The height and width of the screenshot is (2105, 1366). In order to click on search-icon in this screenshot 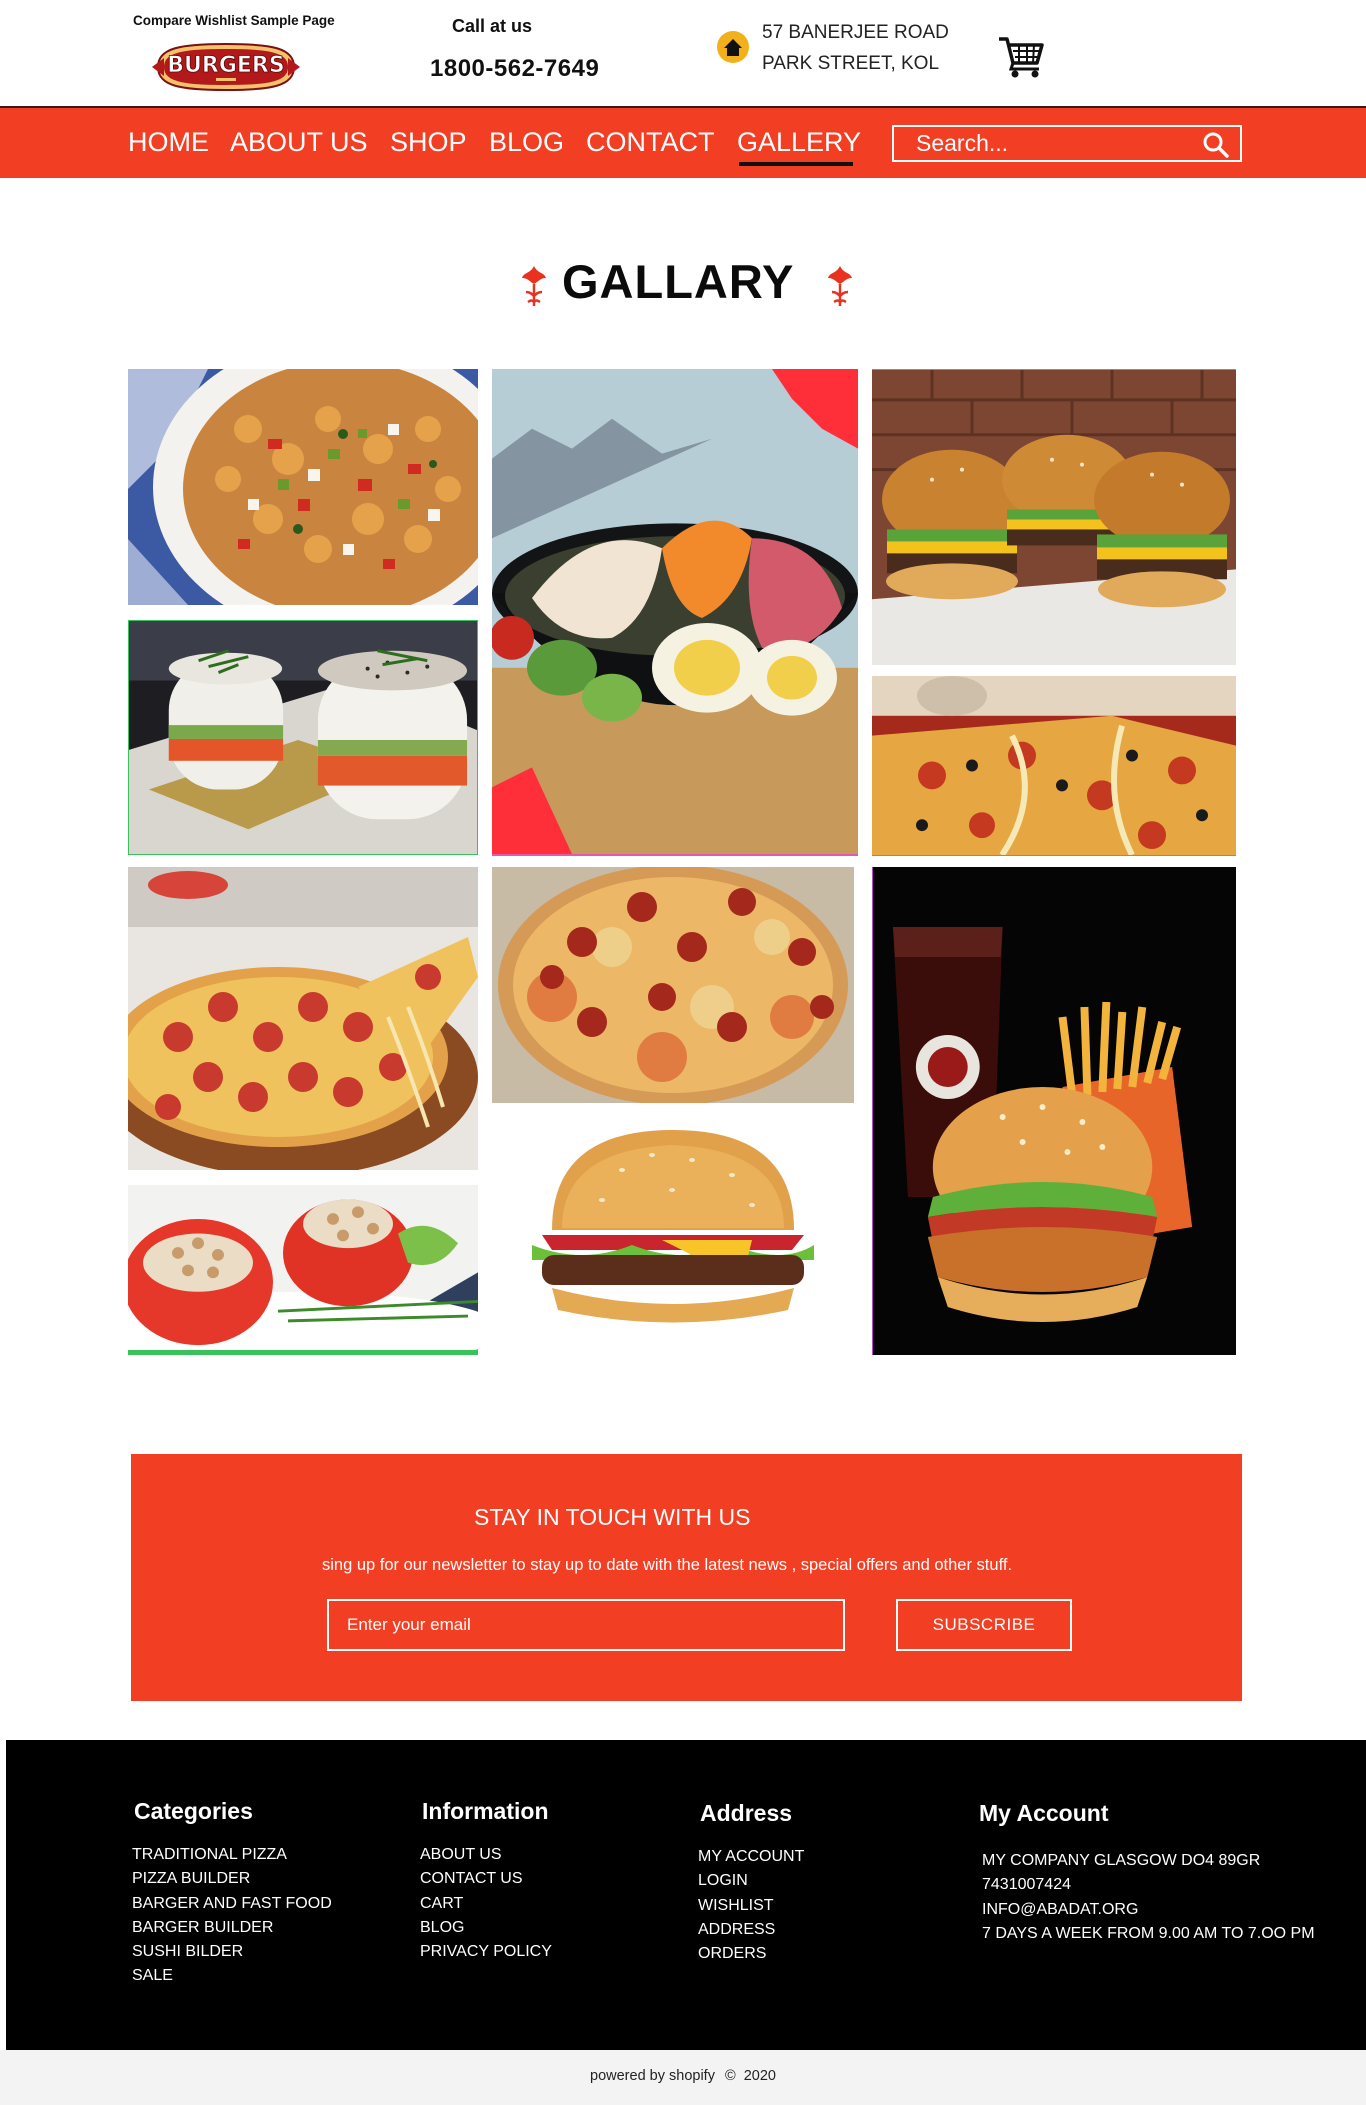, I will do `click(1216, 145)`.